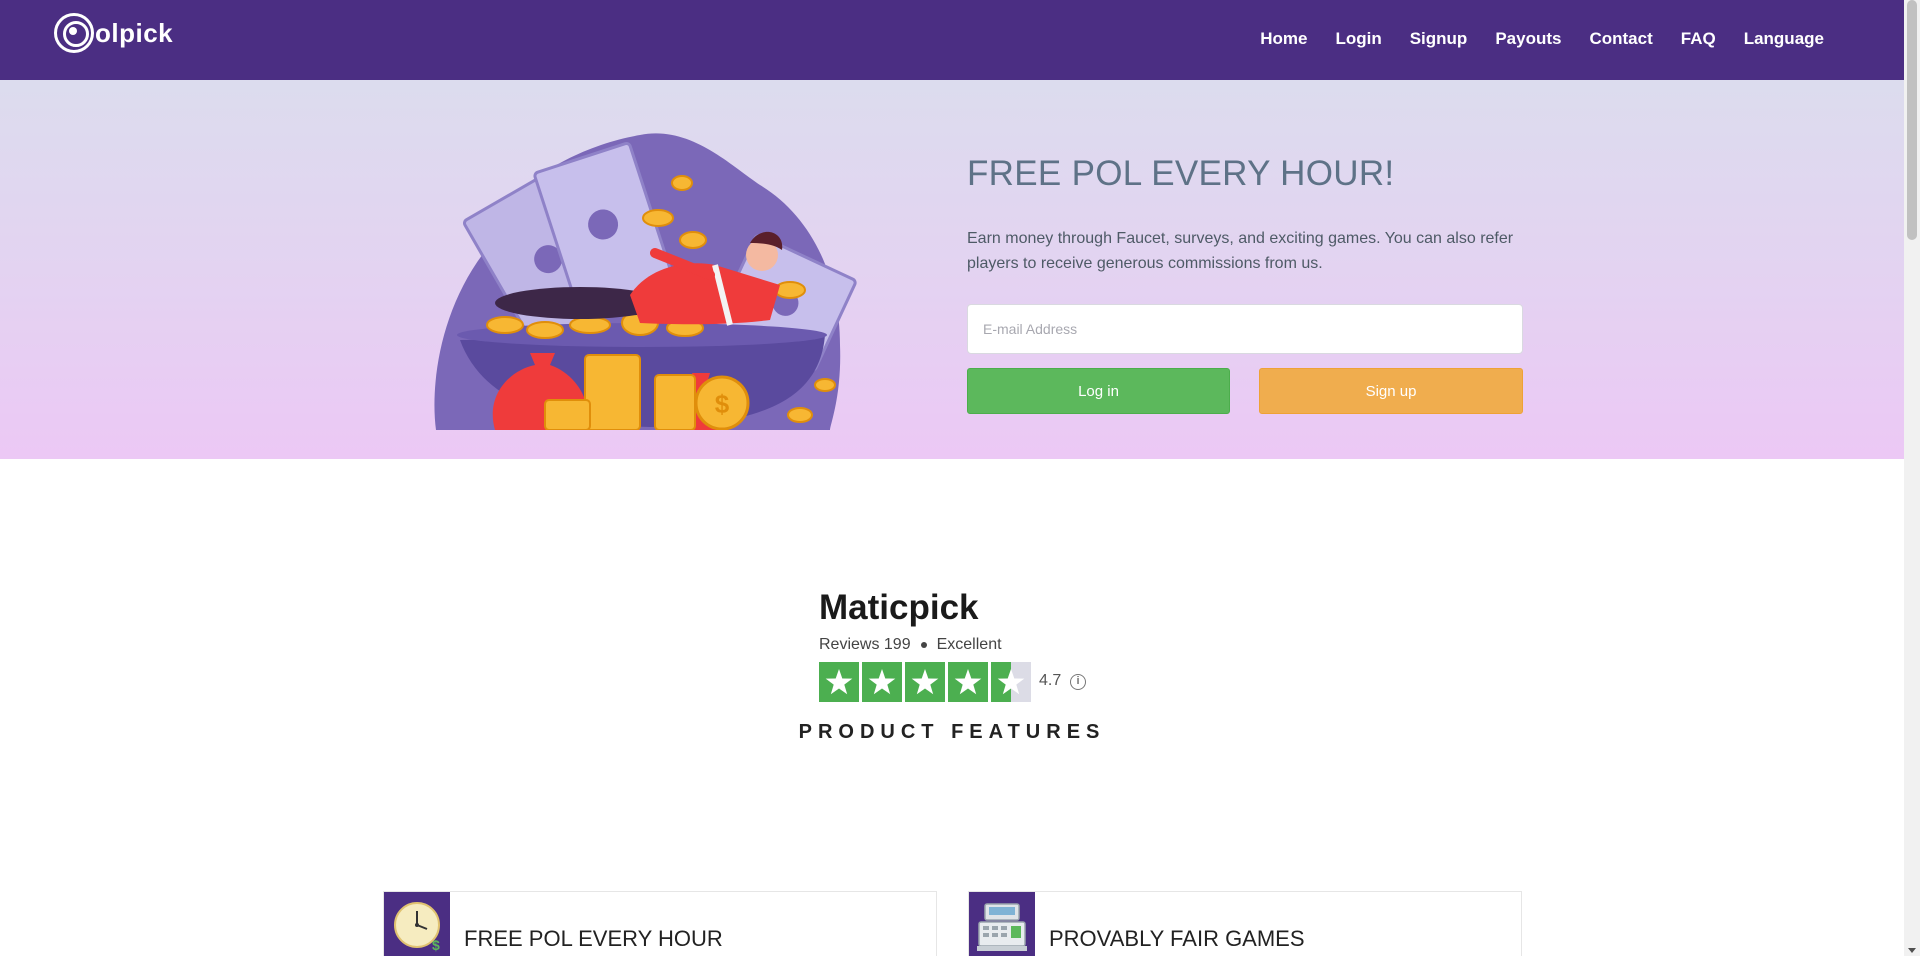 This screenshot has width=1920, height=956. What do you see at coordinates (1439, 39) in the screenshot?
I see `nav-link-signup: Signup` at bounding box center [1439, 39].